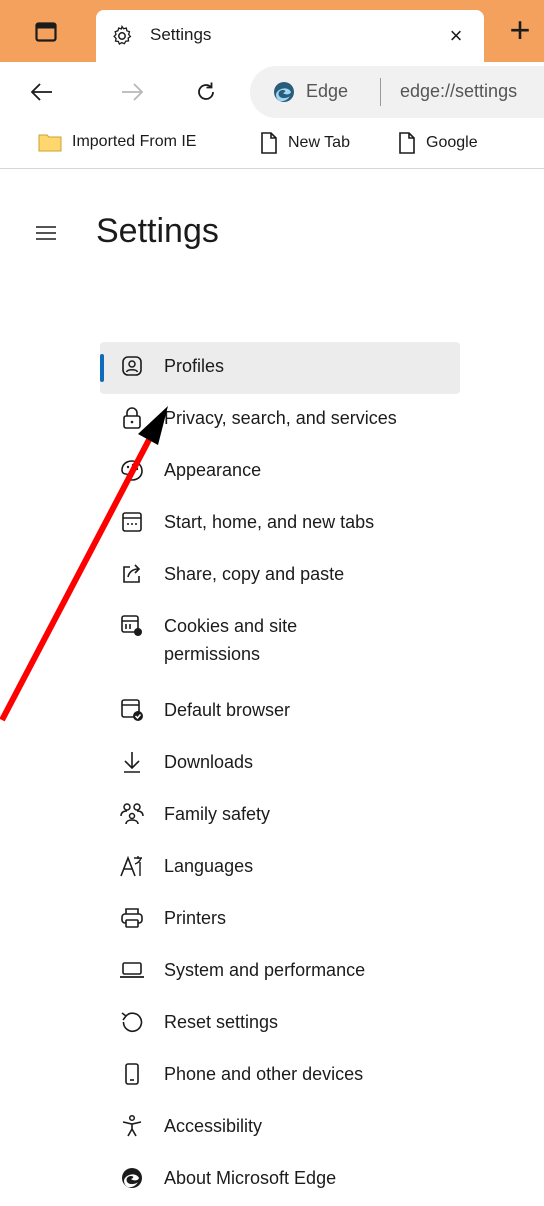  Describe the element at coordinates (157, 231) in the screenshot. I see `page-title: Settings` at that location.